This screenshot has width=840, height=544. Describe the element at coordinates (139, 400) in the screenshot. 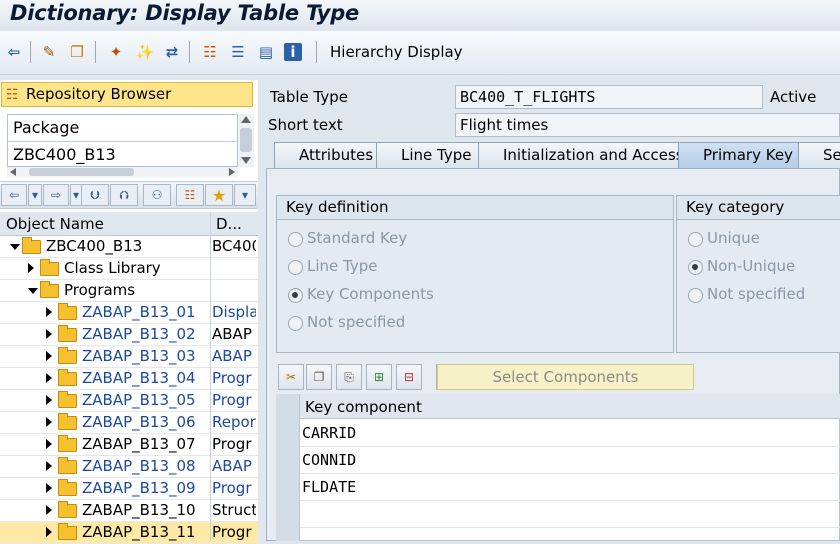

I see `tree-item-name: ZABAP_B13_05` at that location.